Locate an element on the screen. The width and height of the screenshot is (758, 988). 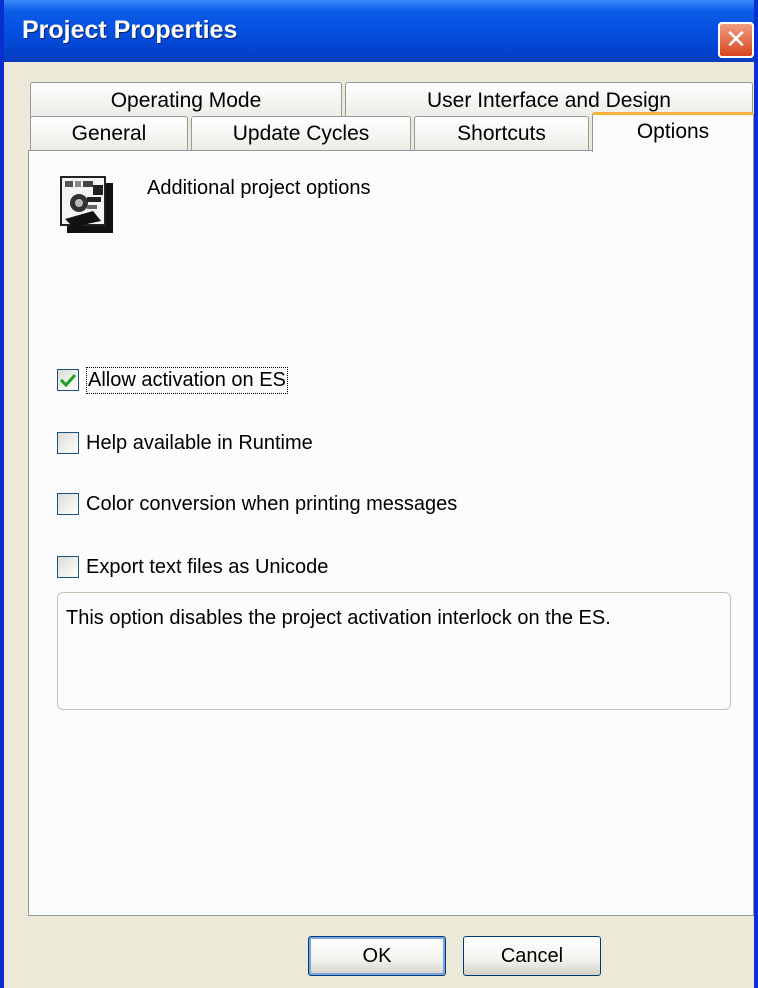
tab-label: Shortcuts is located at coordinates (501, 133).